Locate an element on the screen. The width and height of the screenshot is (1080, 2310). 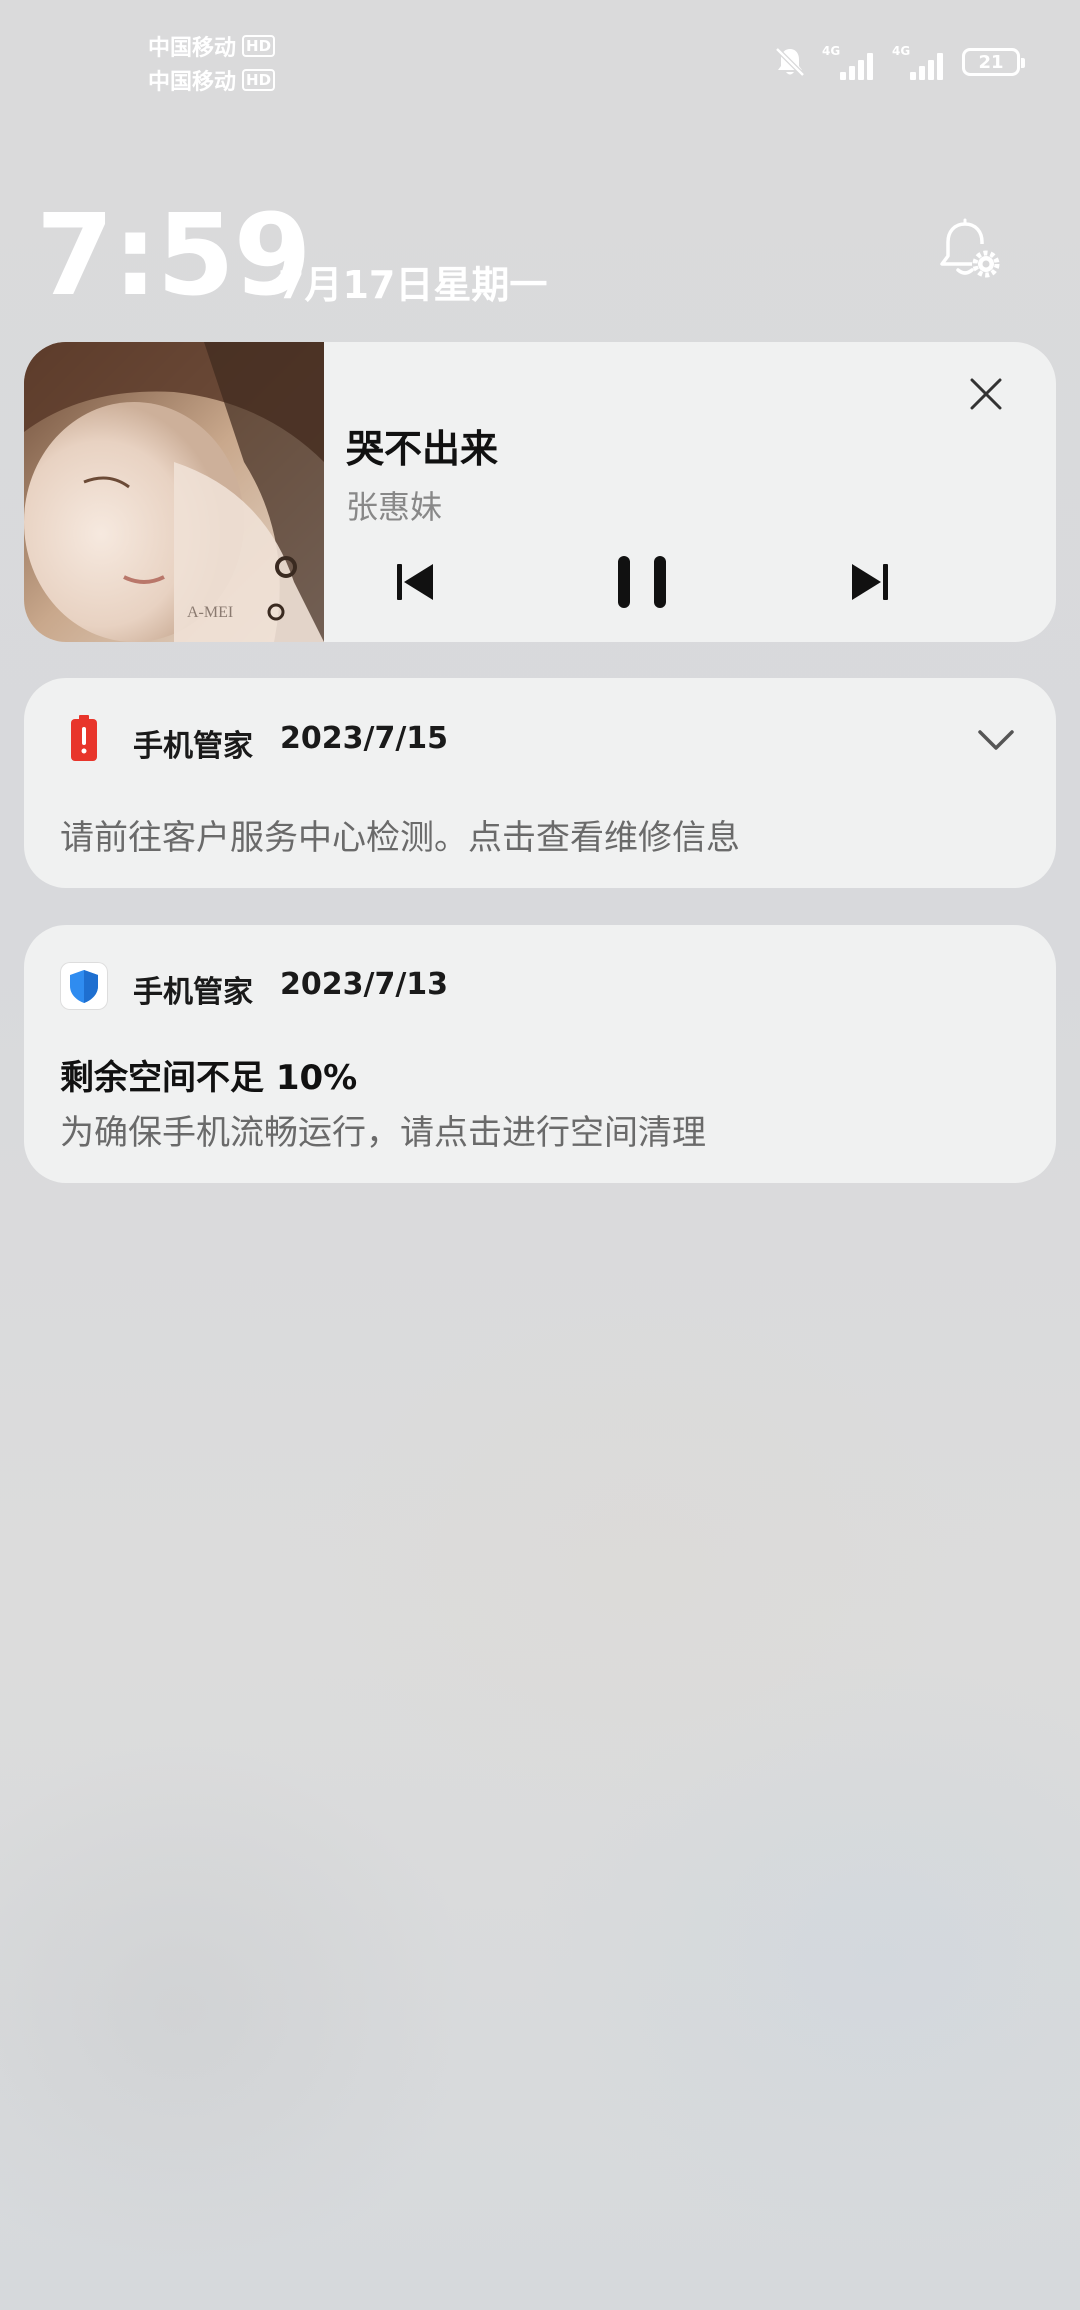
network-2-label: 4G is located at coordinates (901, 51).